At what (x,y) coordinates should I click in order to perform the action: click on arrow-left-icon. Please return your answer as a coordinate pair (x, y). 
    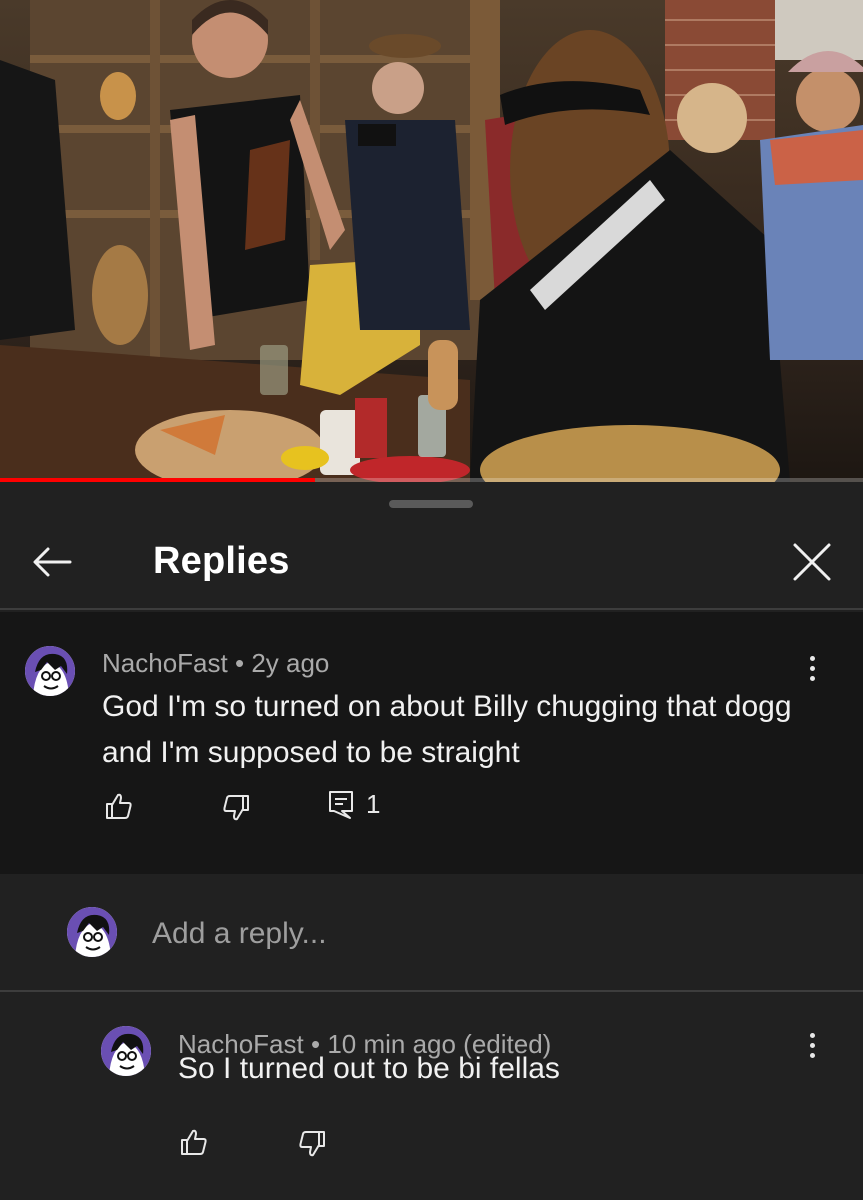
    Looking at the image, I should click on (52, 562).